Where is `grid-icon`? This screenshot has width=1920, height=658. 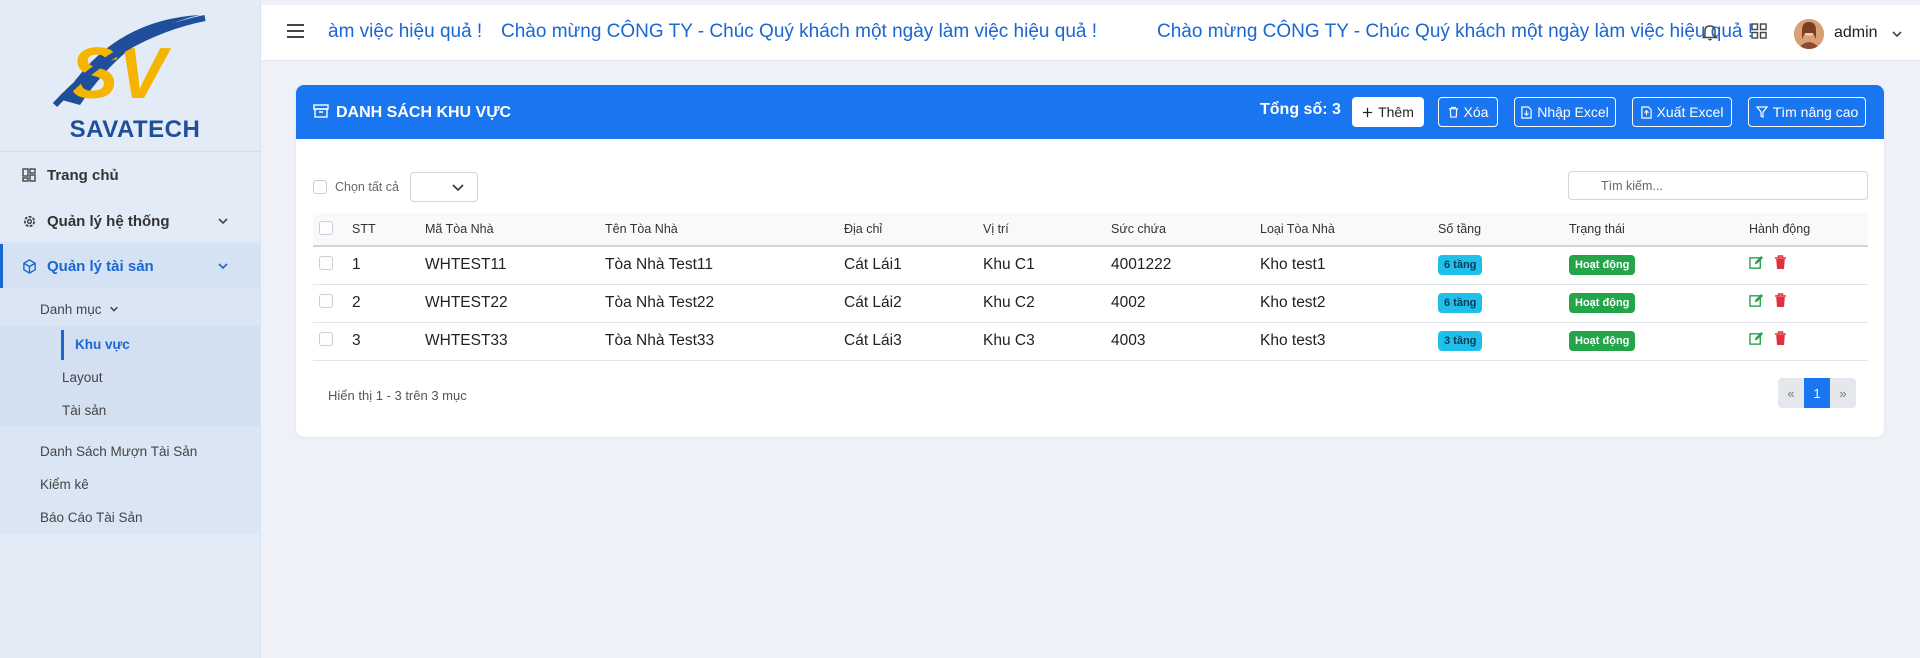
grid-icon is located at coordinates (1759, 33).